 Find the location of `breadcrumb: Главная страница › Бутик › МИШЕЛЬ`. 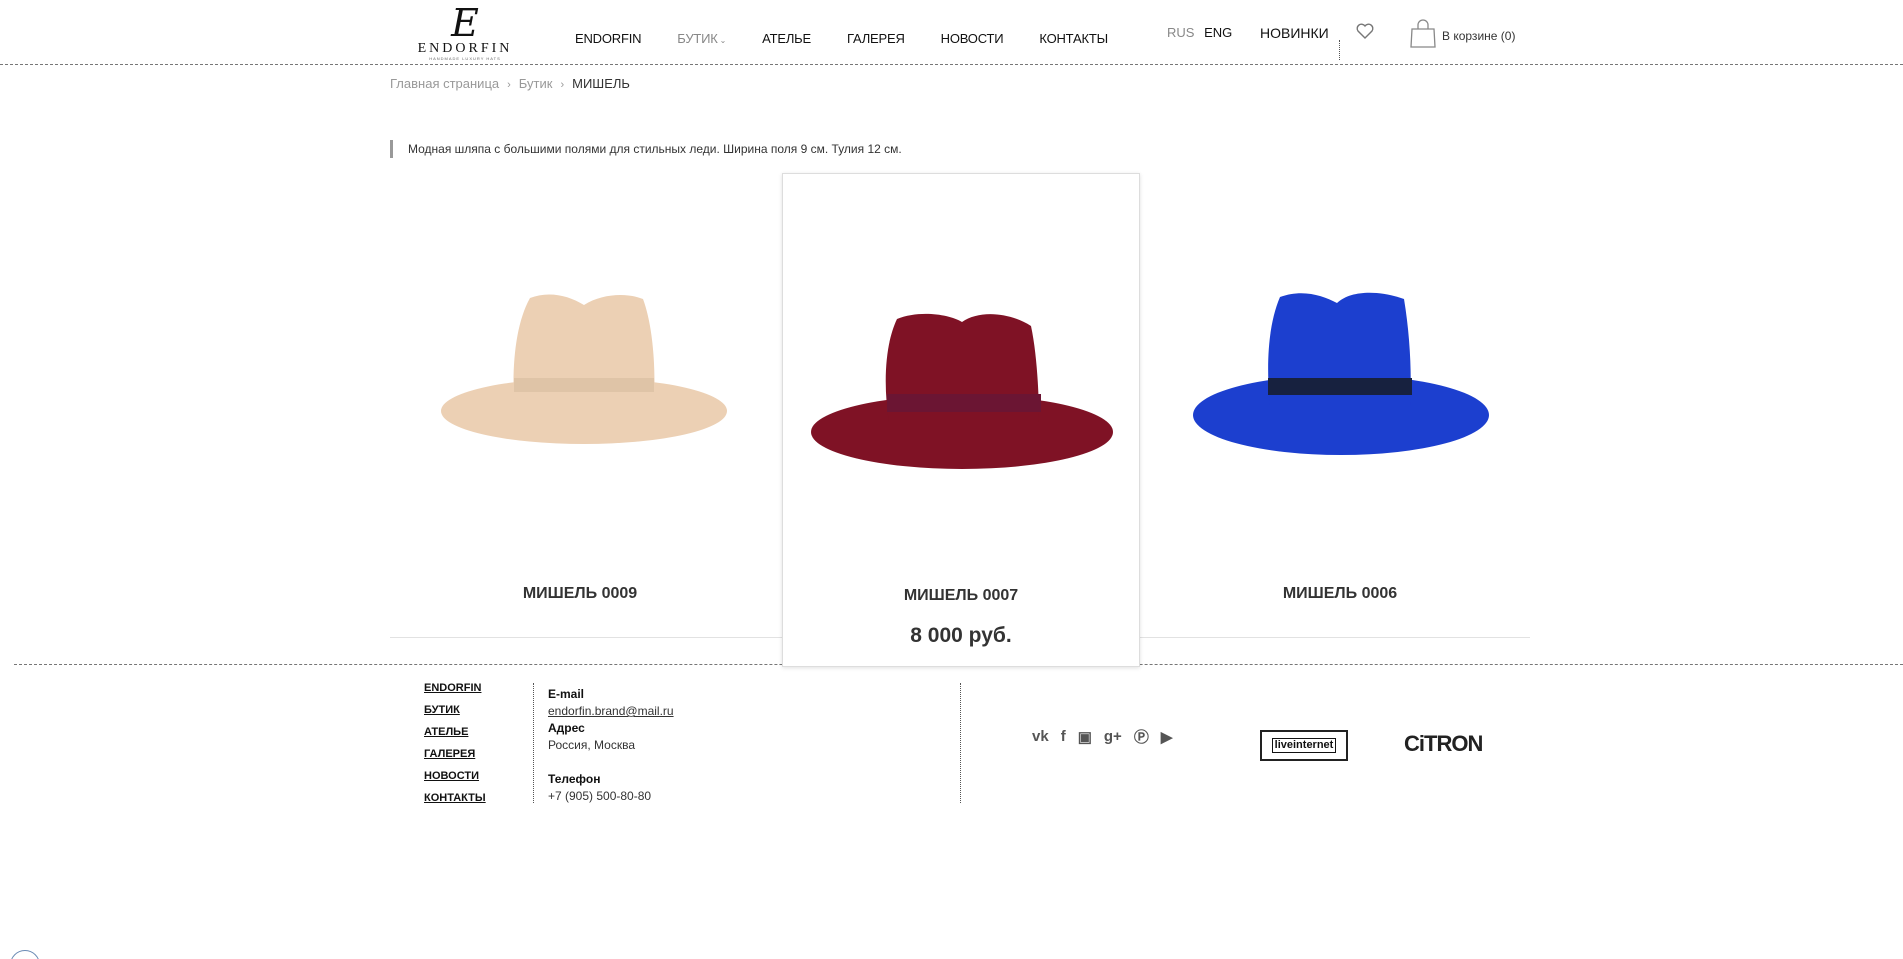

breadcrumb: Главная страница › Бутик › МИШЕЛЬ is located at coordinates (510, 83).